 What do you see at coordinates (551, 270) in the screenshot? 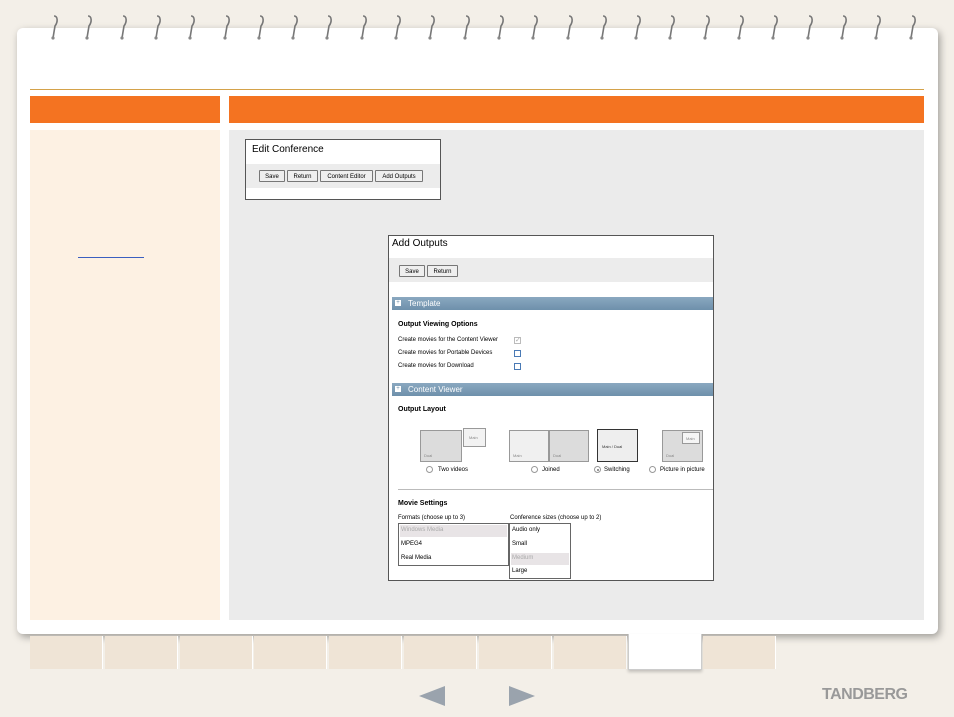
I see `add-outputs-toolbar: Save Return` at bounding box center [551, 270].